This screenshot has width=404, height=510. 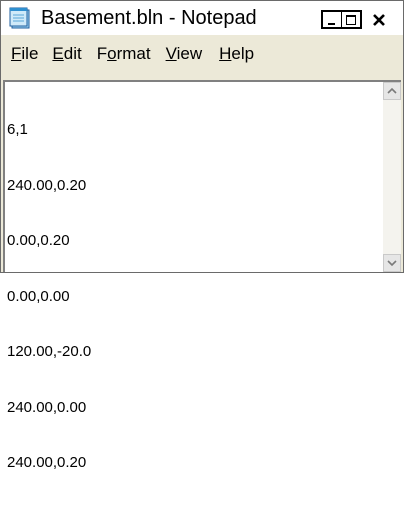 I want to click on menu-bar: File Edit Format View Help, so click(x=202, y=54).